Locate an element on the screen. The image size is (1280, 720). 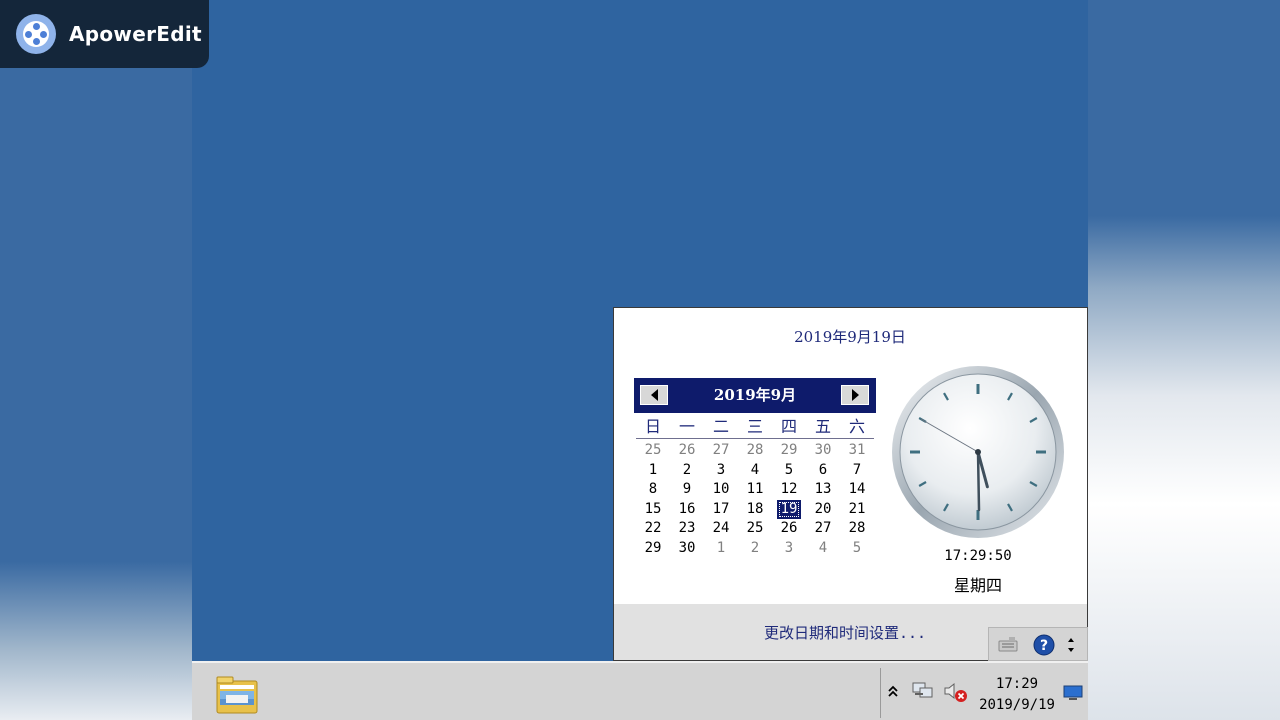
calendar-day-selected: 19 is located at coordinates (789, 509).